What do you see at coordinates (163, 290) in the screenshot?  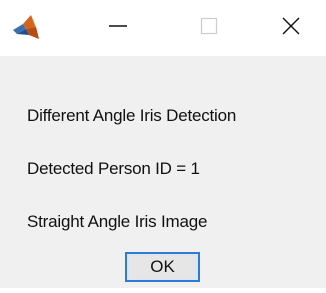 I see `window-bottom-edge` at bounding box center [163, 290].